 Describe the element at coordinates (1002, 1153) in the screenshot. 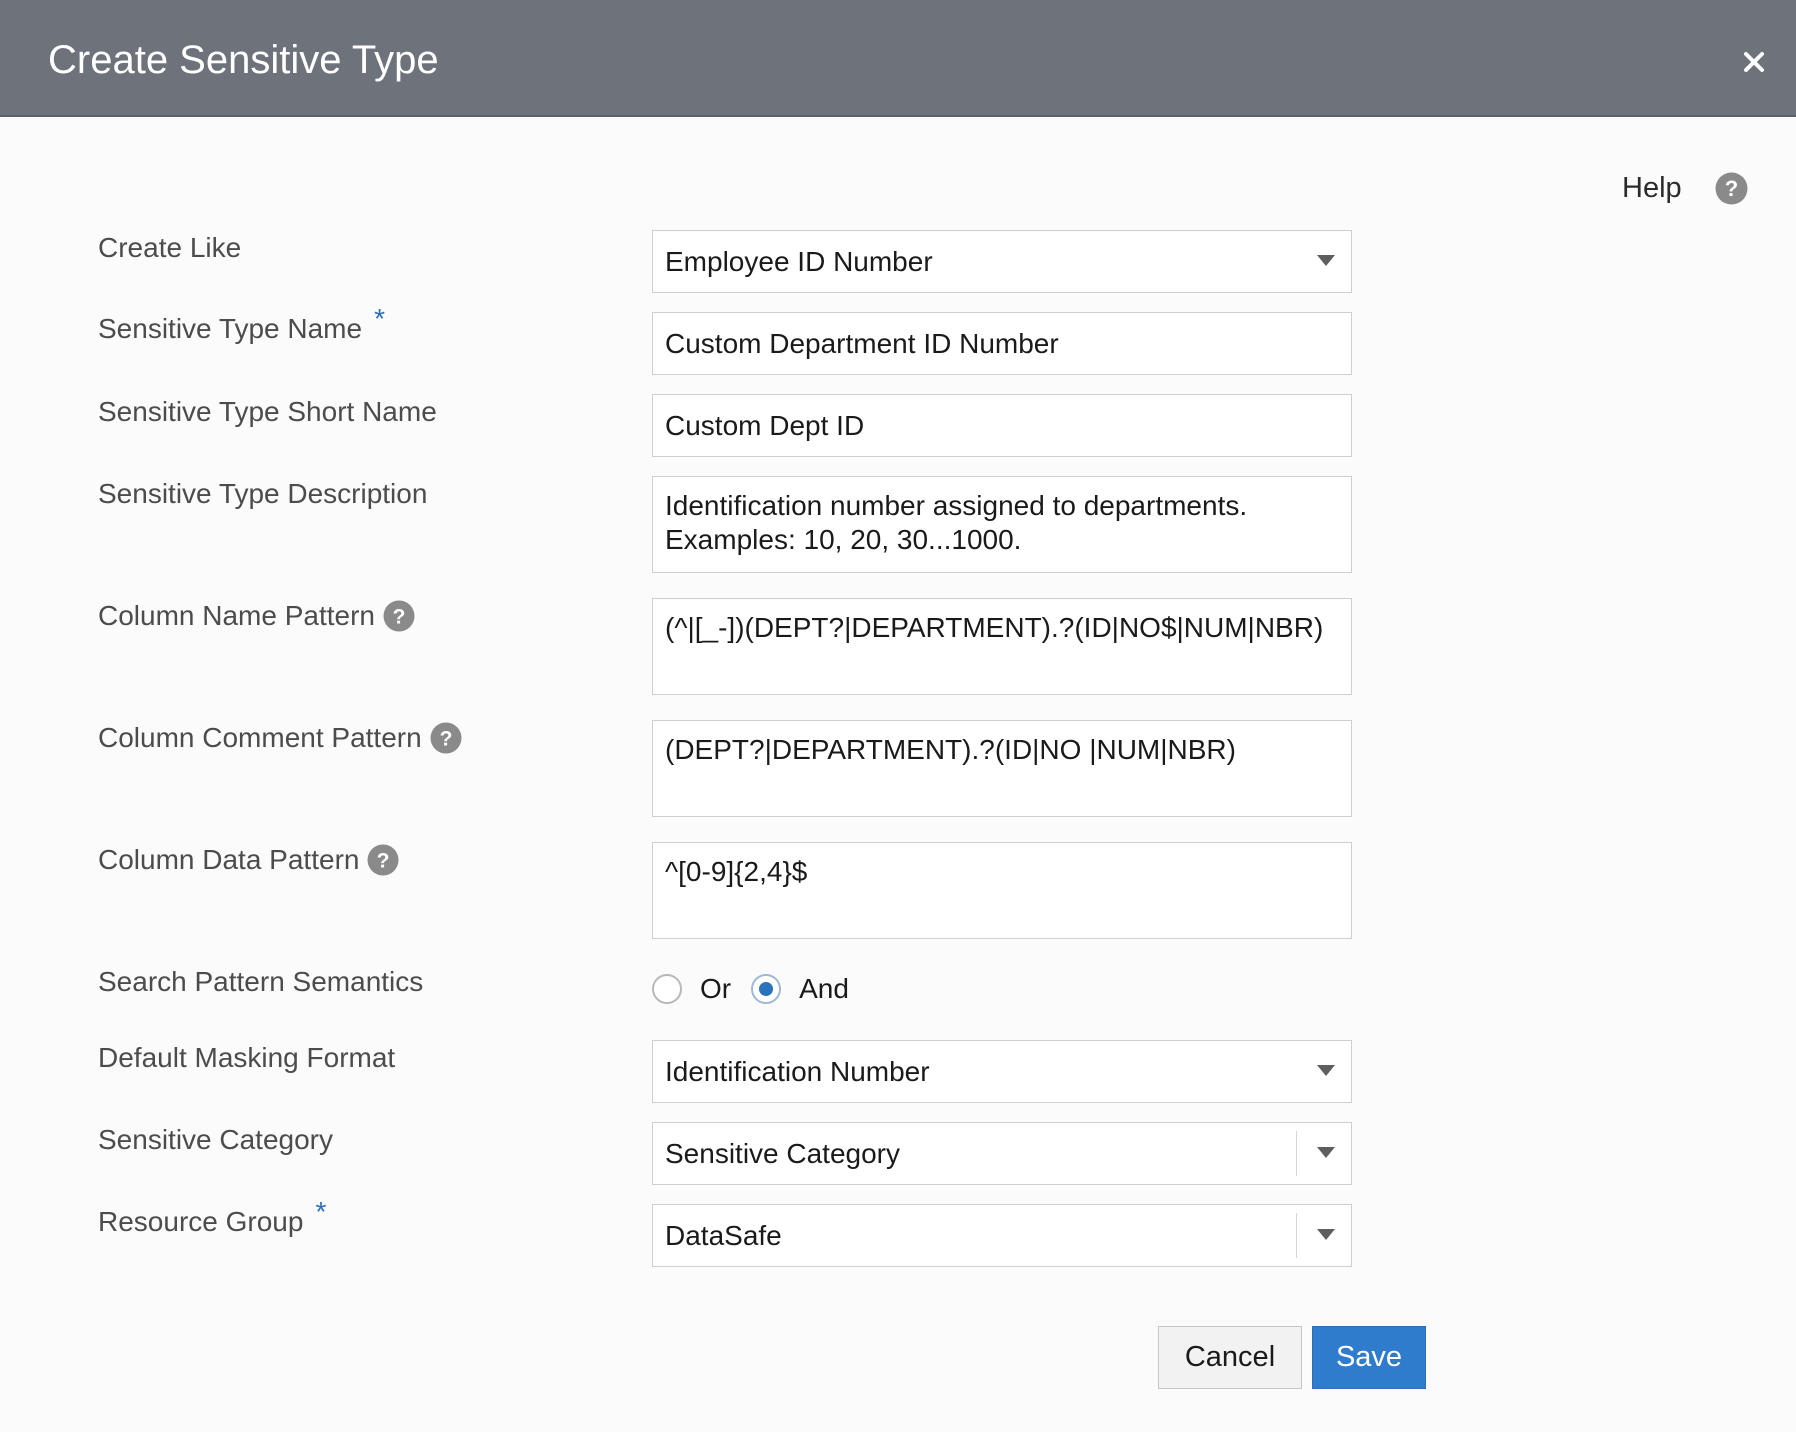

I see `category-select: Sensitive Category` at that location.